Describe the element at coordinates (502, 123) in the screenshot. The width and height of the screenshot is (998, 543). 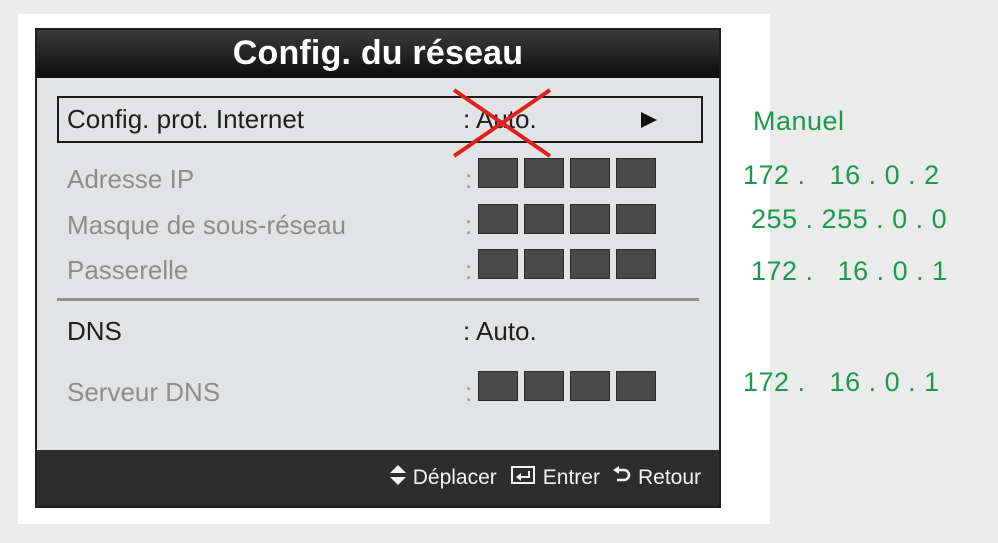
I see `red-cross-mark` at that location.